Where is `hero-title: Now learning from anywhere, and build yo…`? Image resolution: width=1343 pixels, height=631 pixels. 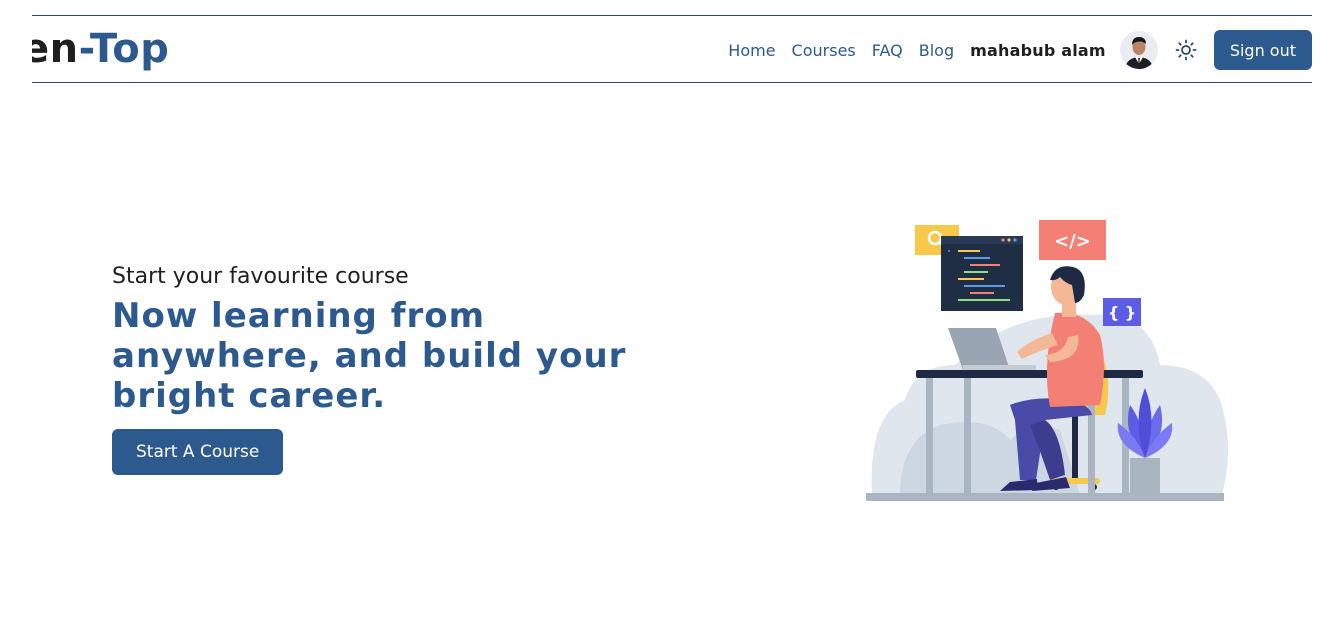 hero-title: Now learning from anywhere, and build yo… is located at coordinates (369, 356).